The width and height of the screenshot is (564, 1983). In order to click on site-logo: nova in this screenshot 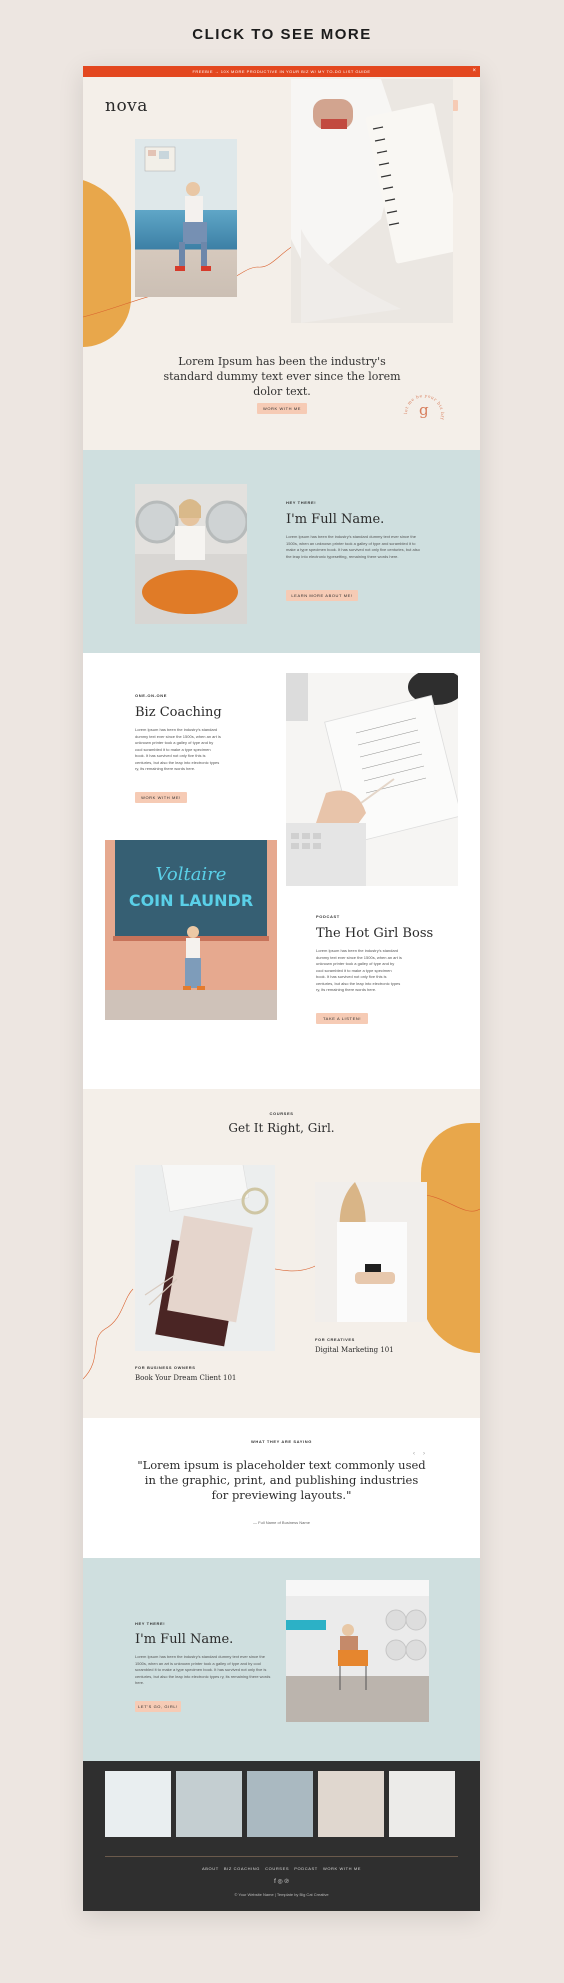, I will do `click(126, 106)`.